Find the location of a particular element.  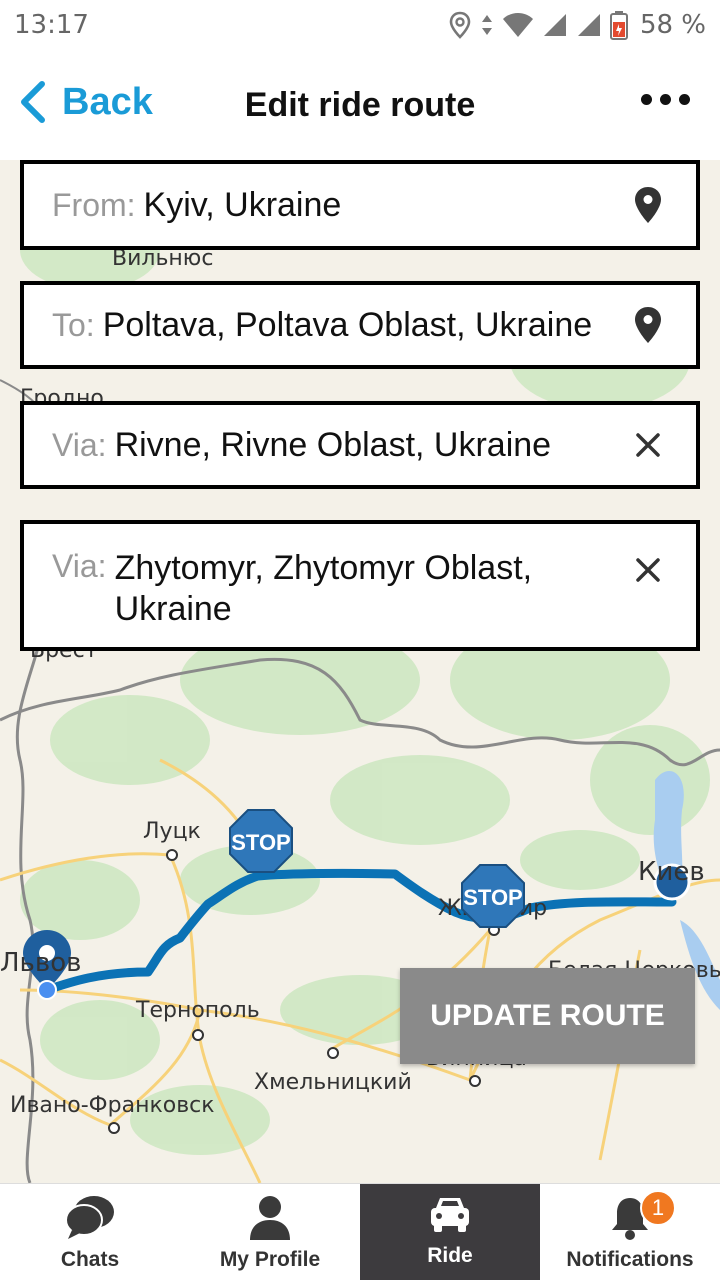

app-header: Back Edit ride route is located at coordinates (360, 105).